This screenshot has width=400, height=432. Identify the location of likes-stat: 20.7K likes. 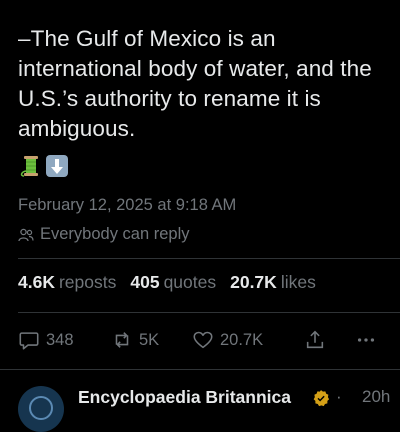
(273, 282).